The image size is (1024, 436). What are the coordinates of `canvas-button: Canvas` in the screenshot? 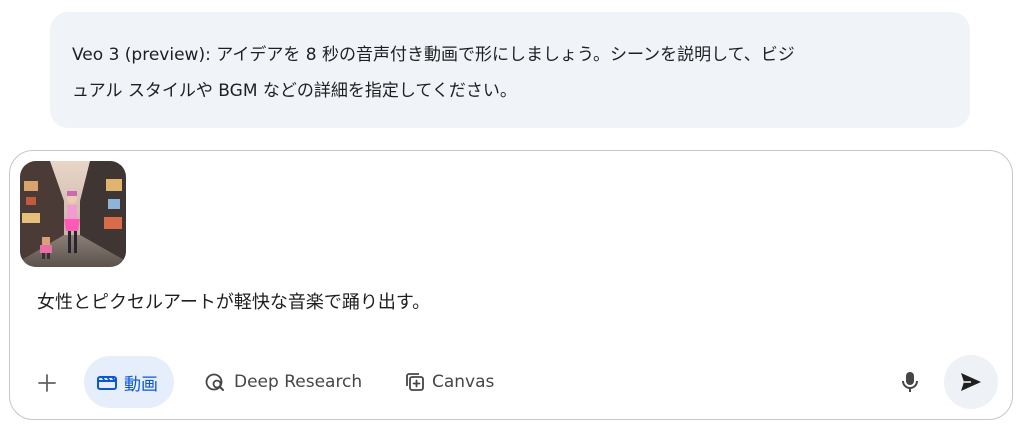 It's located at (449, 382).